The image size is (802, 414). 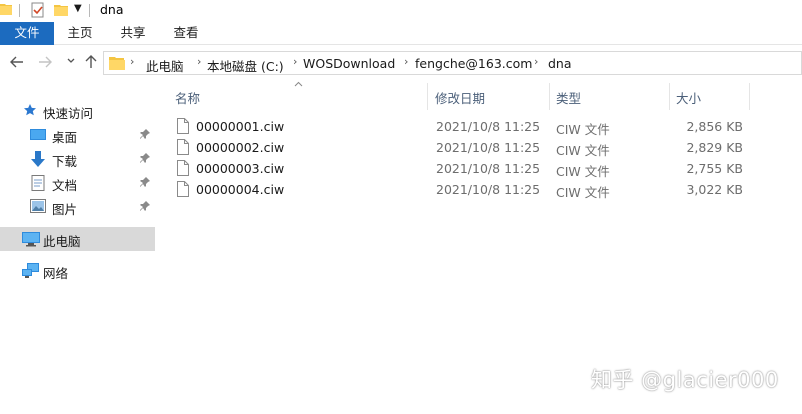 What do you see at coordinates (714, 126) in the screenshot?
I see `file-size: 2,856 KB` at bounding box center [714, 126].